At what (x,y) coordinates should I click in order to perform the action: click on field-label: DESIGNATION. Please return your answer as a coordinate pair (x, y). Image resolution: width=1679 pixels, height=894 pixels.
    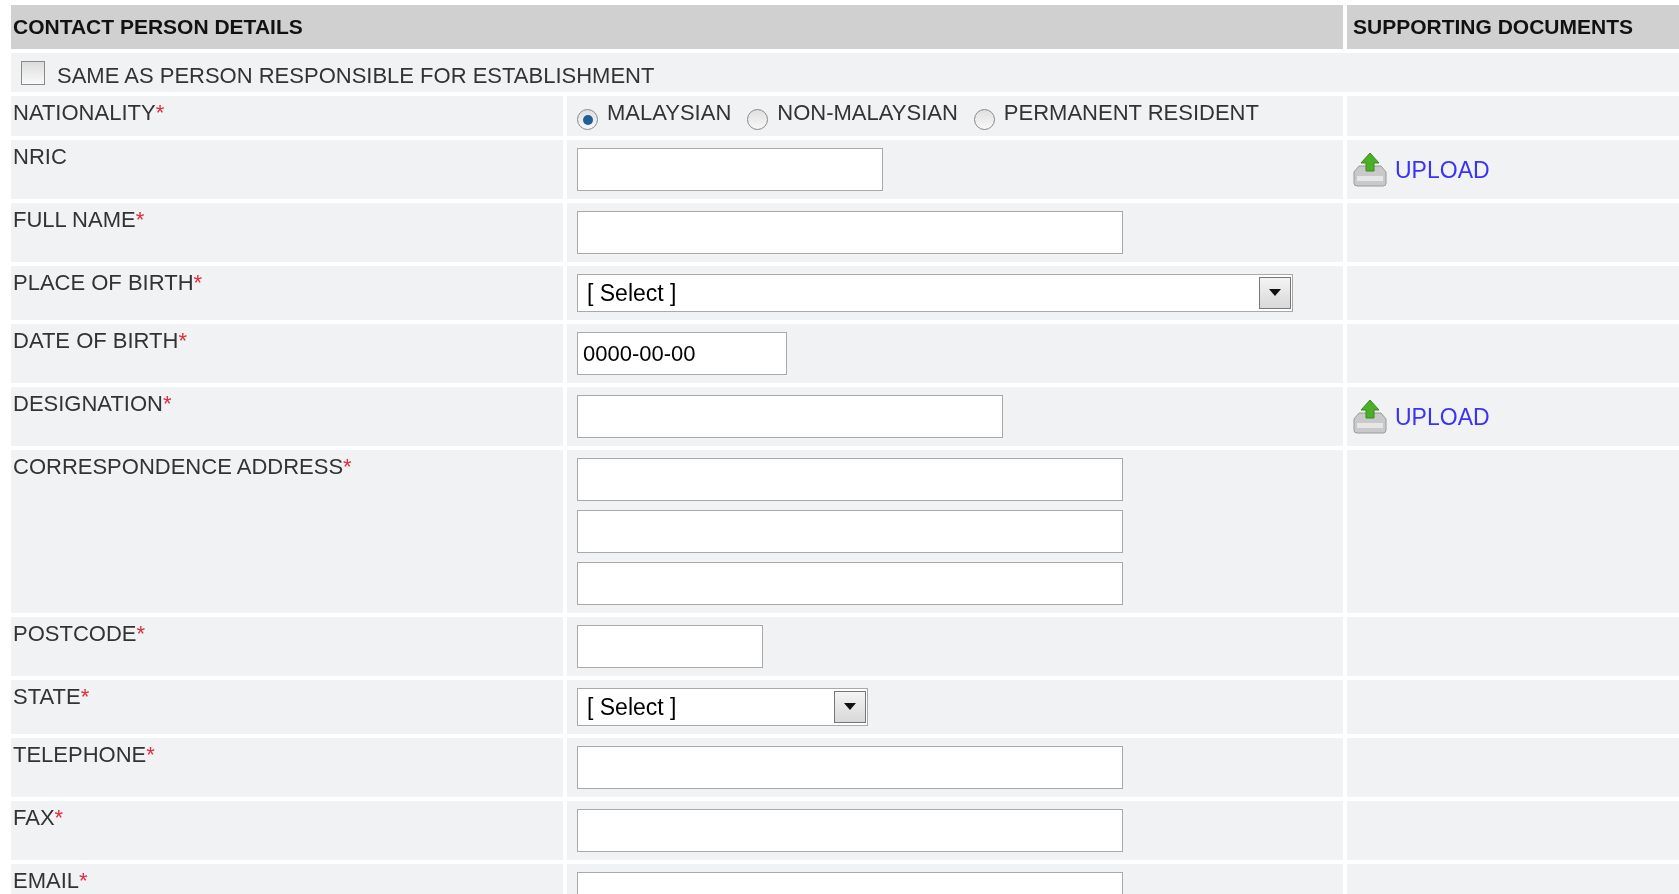
    Looking at the image, I should click on (88, 404).